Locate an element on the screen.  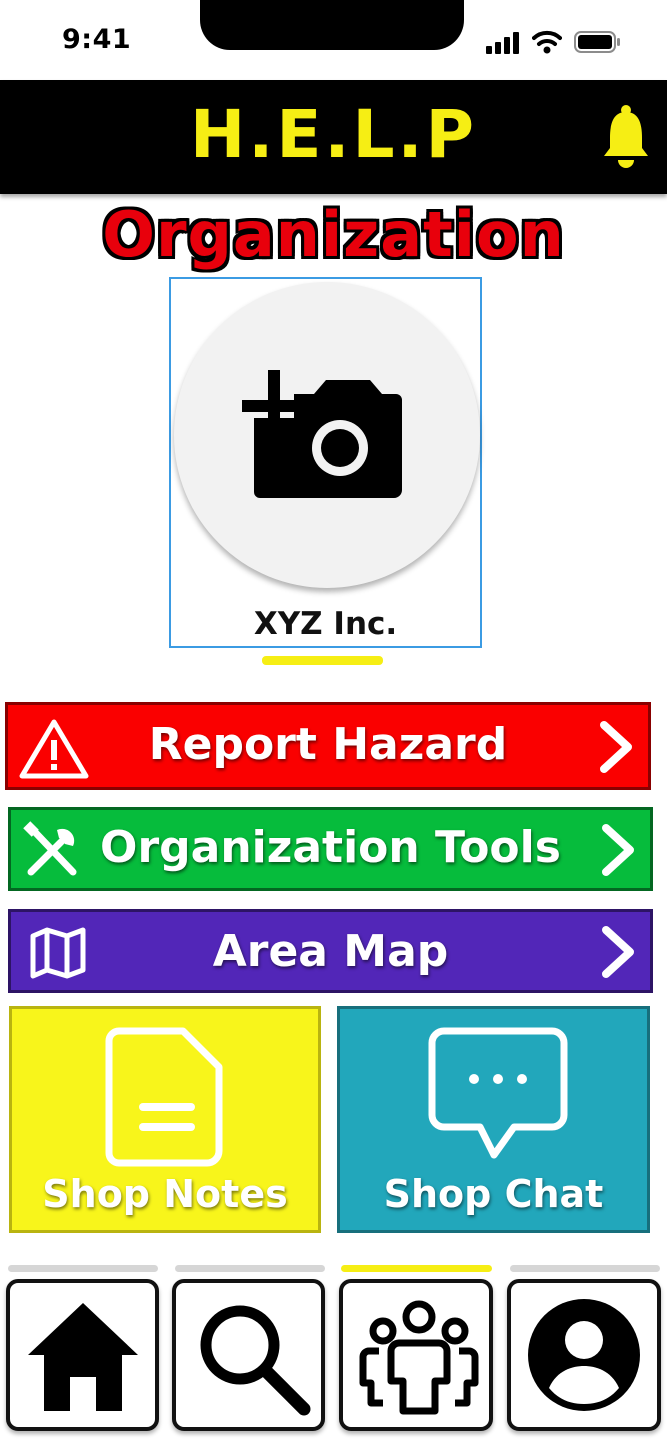
wifi-icon is located at coordinates (547, 42).